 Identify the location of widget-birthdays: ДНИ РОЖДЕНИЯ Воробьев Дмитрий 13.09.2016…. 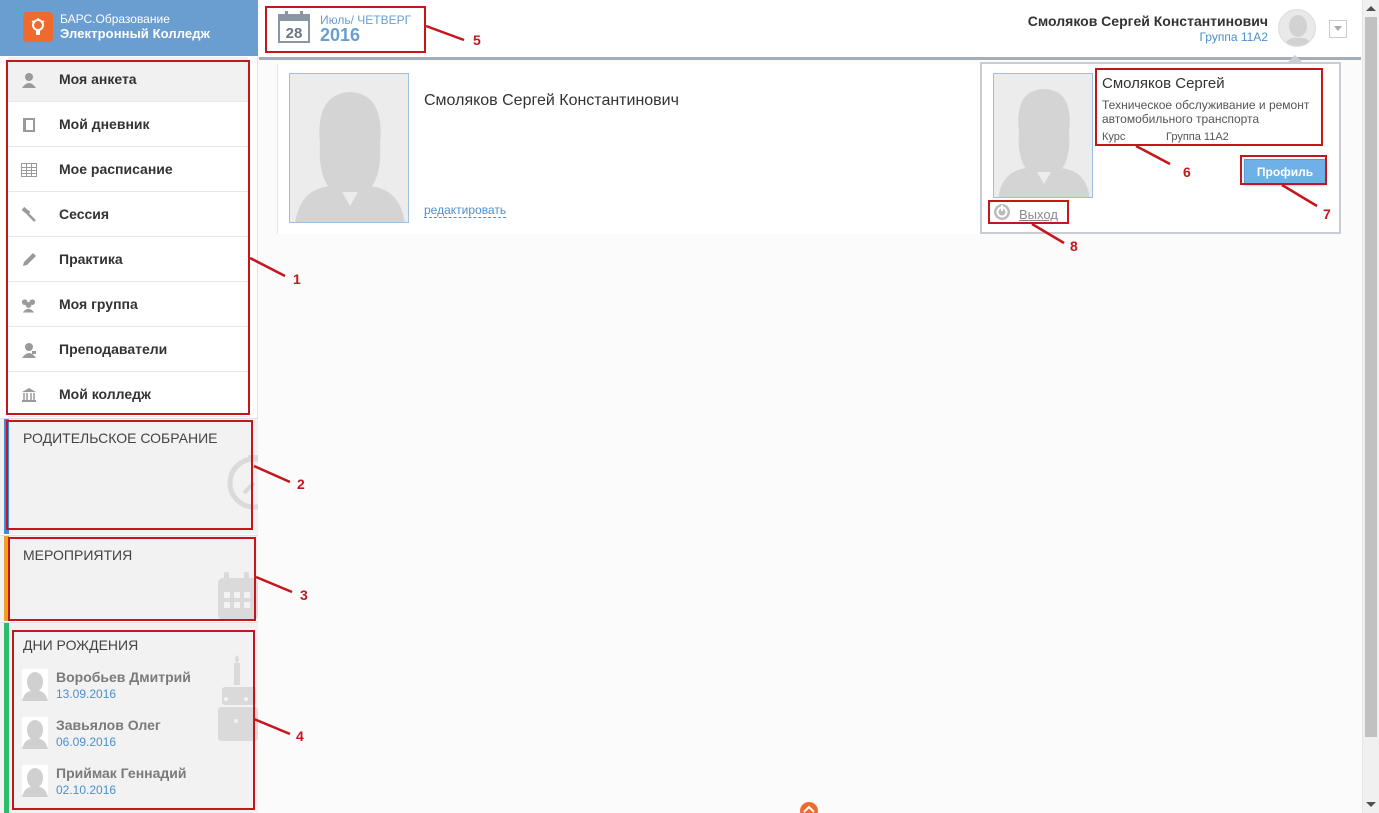
(129, 717).